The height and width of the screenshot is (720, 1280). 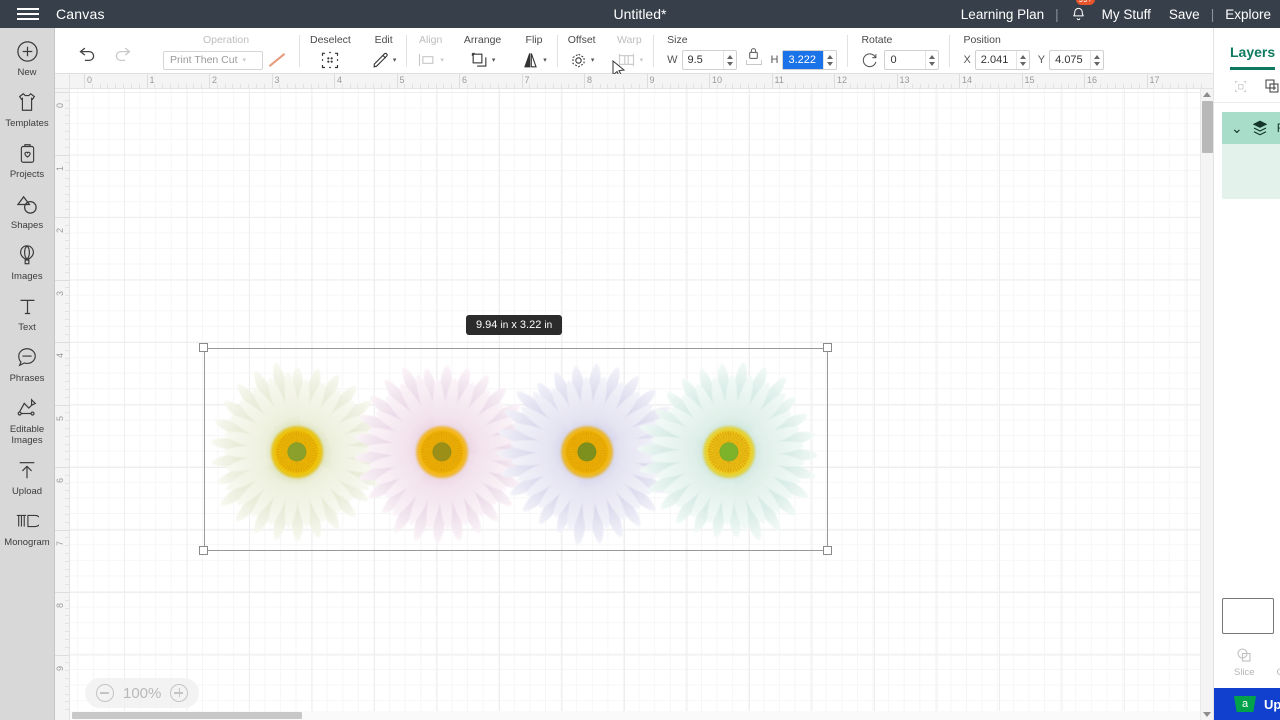 What do you see at coordinates (1248, 616) in the screenshot?
I see `color-swatch` at bounding box center [1248, 616].